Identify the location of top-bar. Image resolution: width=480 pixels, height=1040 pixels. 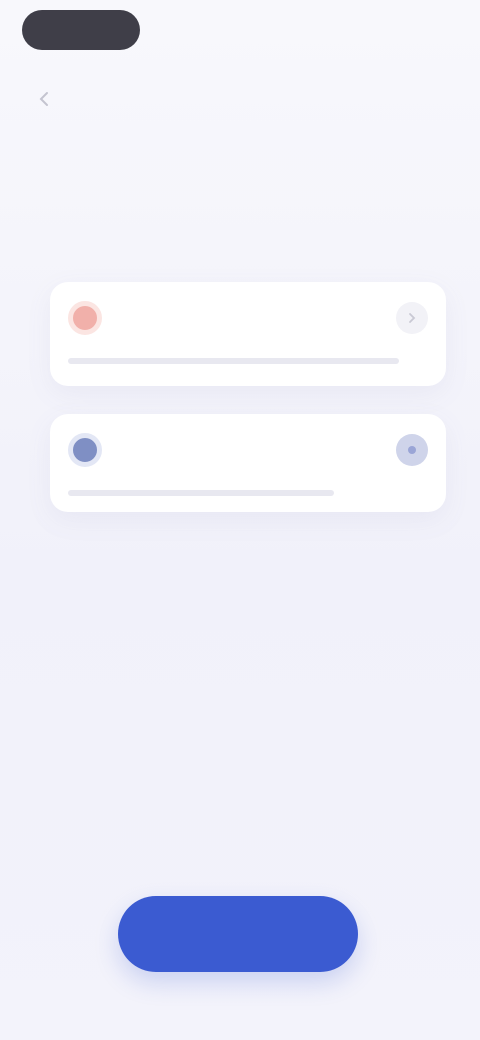
(240, 32).